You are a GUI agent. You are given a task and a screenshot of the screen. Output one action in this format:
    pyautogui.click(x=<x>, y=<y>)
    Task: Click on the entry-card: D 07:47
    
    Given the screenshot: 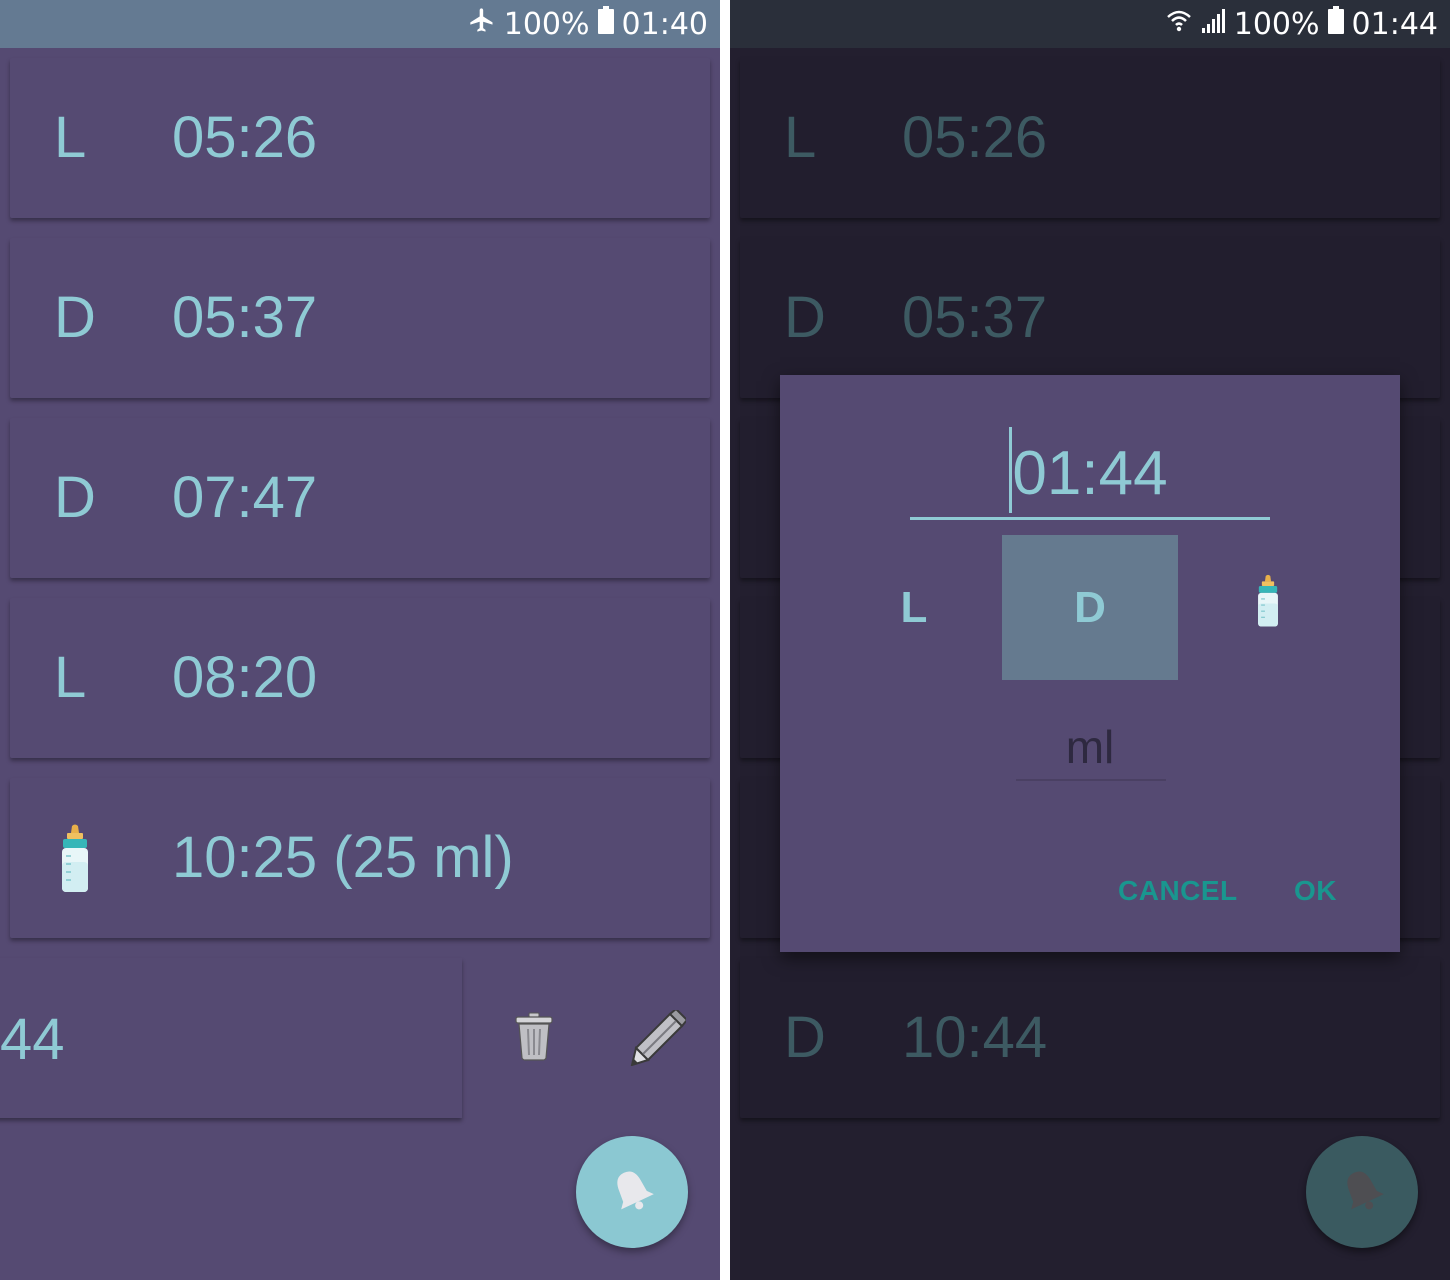 What is the action you would take?
    pyautogui.click(x=360, y=498)
    